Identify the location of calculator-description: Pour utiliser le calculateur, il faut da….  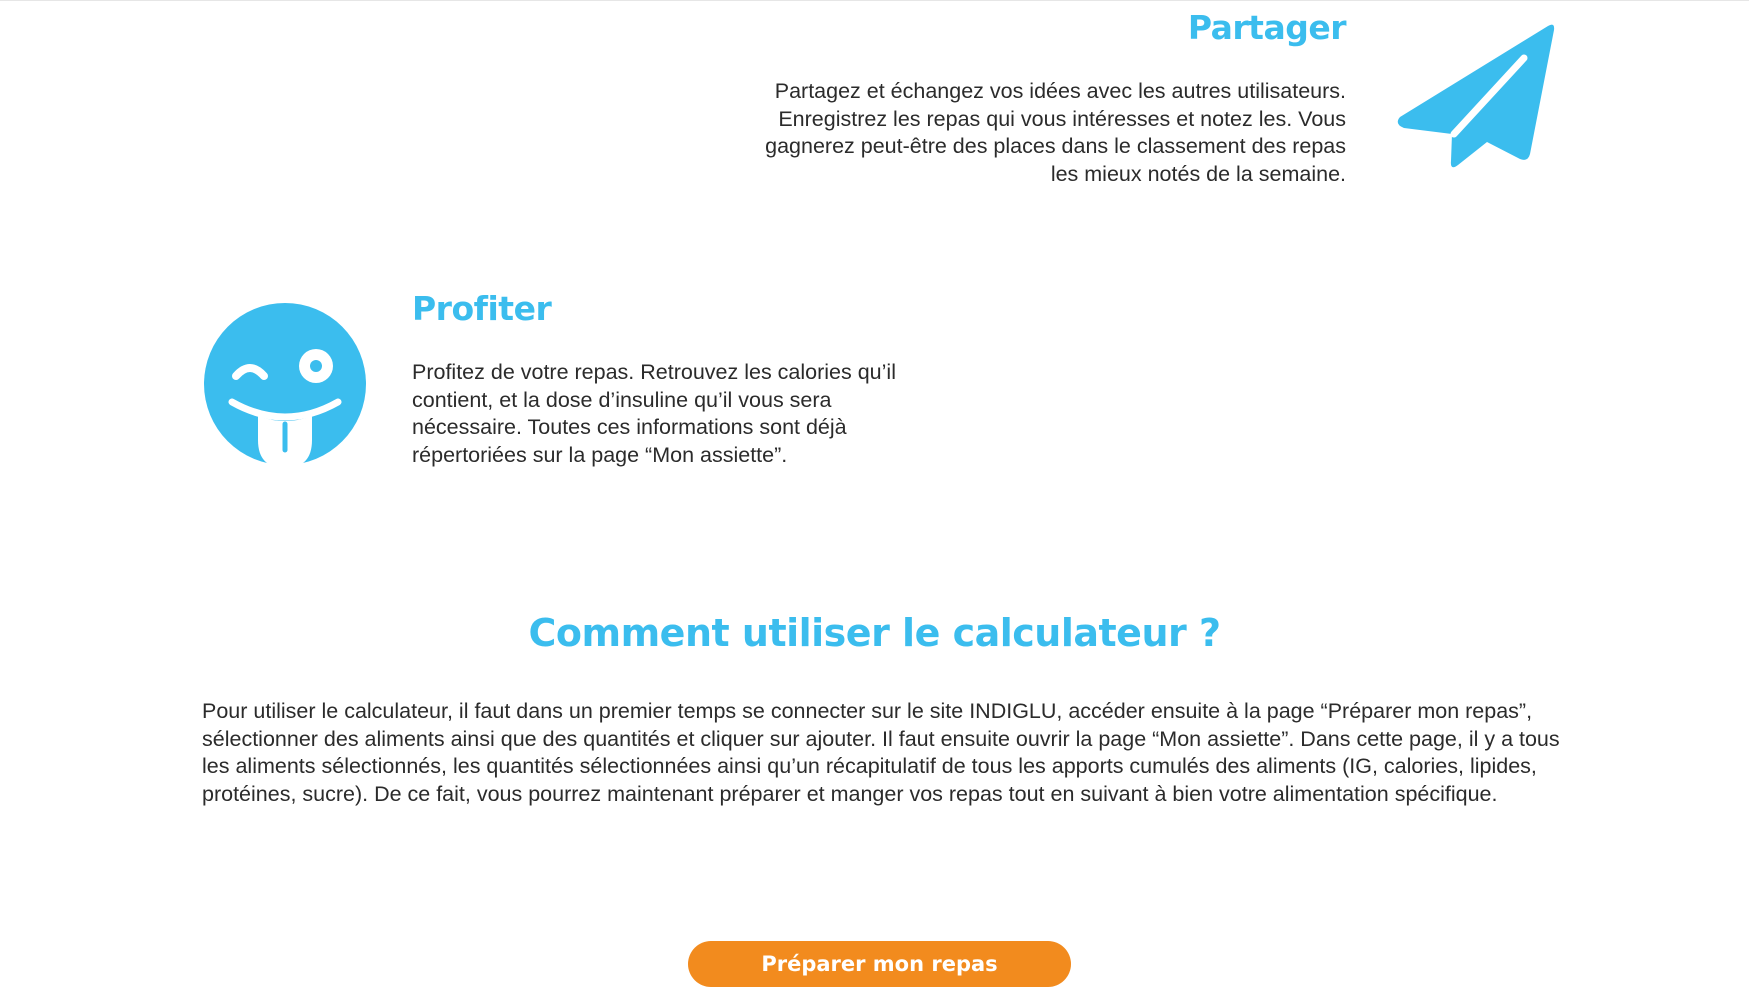
(881, 752).